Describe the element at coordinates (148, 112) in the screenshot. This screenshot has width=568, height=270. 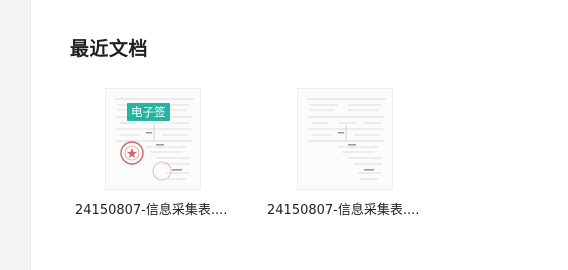
I see `e-signature-badge: 电子签` at that location.